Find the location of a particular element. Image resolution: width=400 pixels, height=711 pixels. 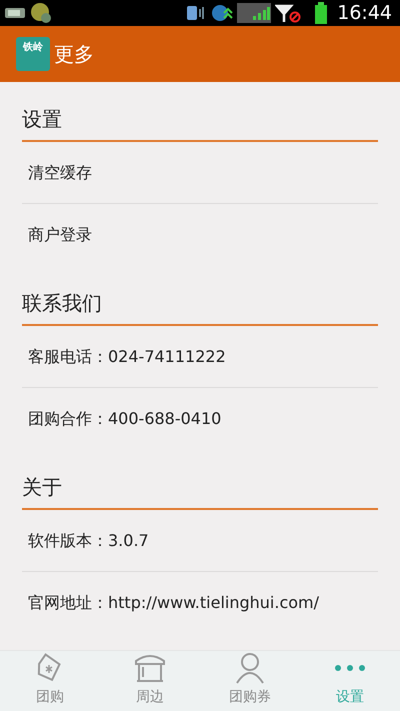

section-header: 设置 is located at coordinates (42, 119).